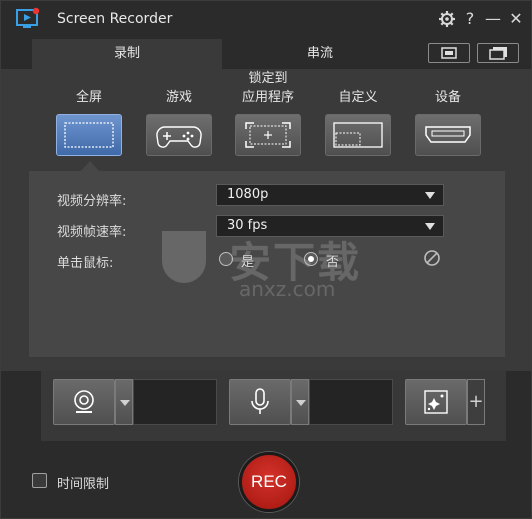 The image size is (532, 519). I want to click on resolution-label: 视频分辨率:, so click(92, 201).